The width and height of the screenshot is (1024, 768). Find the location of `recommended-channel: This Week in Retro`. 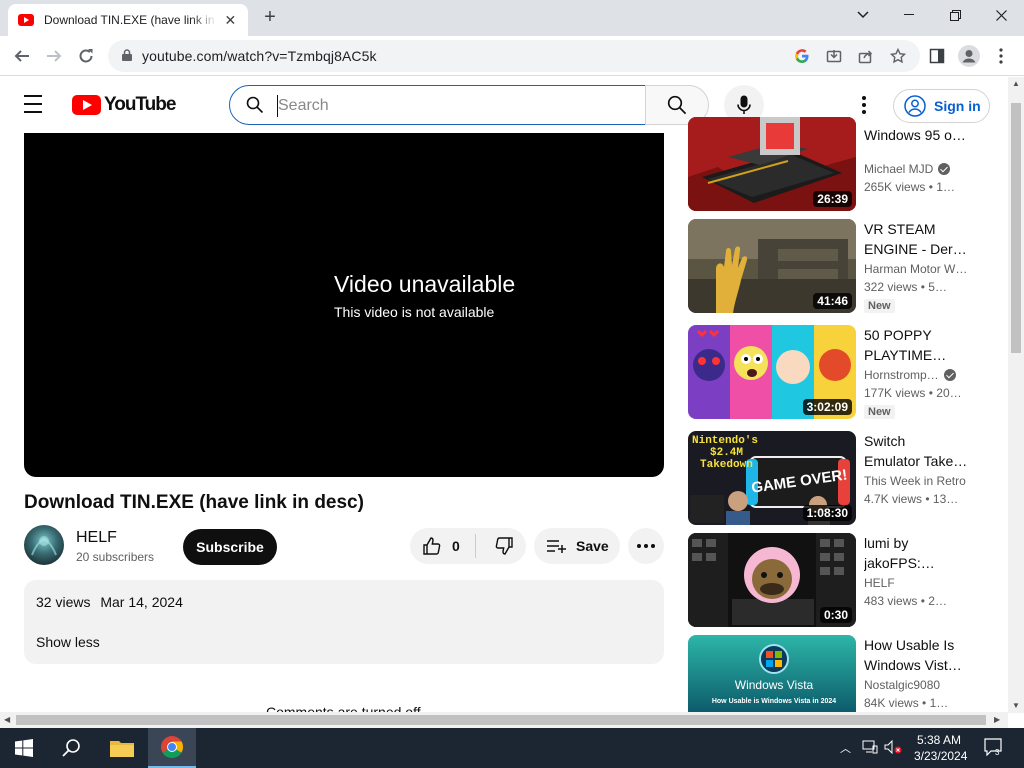

recommended-channel: This Week in Retro is located at coordinates (919, 481).